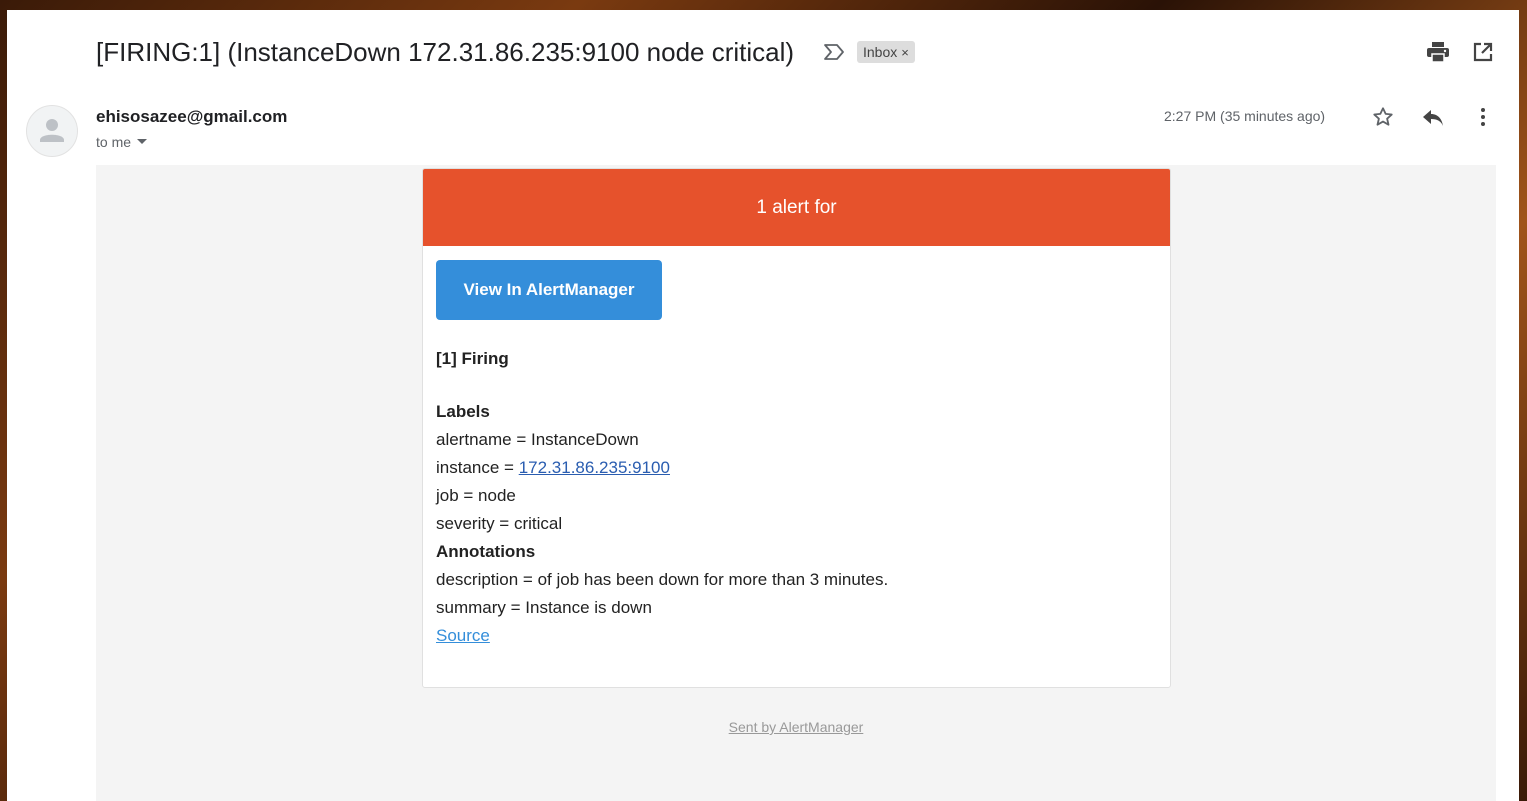  I want to click on print-icon, so click(1438, 52).